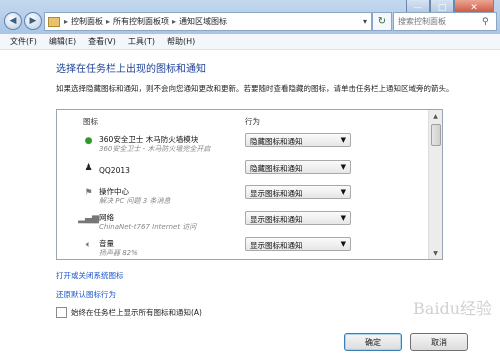 The image size is (500, 353). Describe the element at coordinates (90, 275) in the screenshot. I see `system-icons-link: 打开或关闭系统图标` at that location.